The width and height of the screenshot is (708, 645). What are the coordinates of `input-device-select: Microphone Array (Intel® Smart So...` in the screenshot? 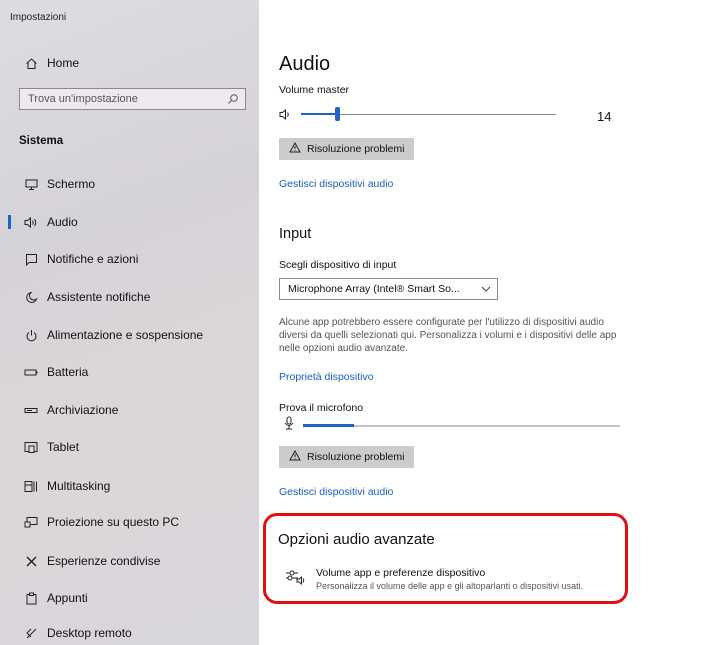 It's located at (388, 289).